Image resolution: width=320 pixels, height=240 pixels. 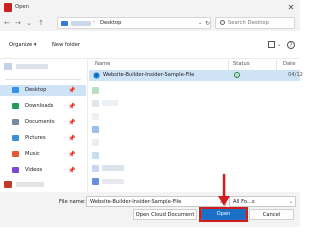 I want to click on help-icon: ?, so click(x=291, y=45).